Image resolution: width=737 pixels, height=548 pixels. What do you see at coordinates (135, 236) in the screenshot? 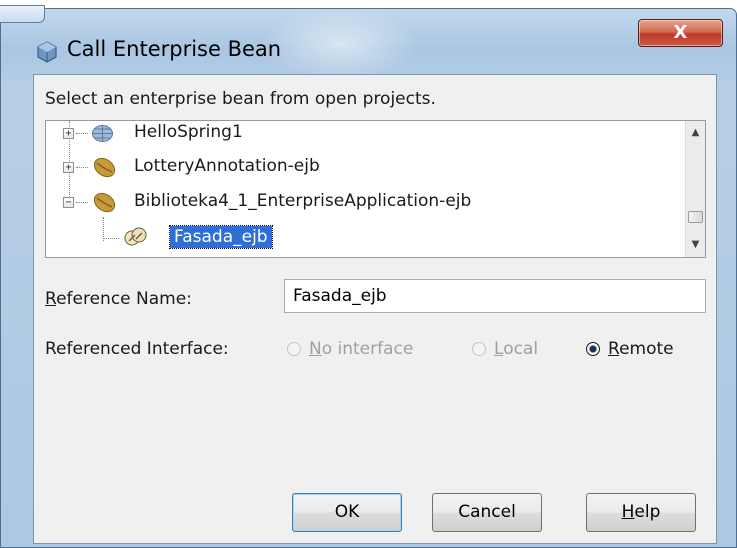
I see `session-bean-icon` at bounding box center [135, 236].